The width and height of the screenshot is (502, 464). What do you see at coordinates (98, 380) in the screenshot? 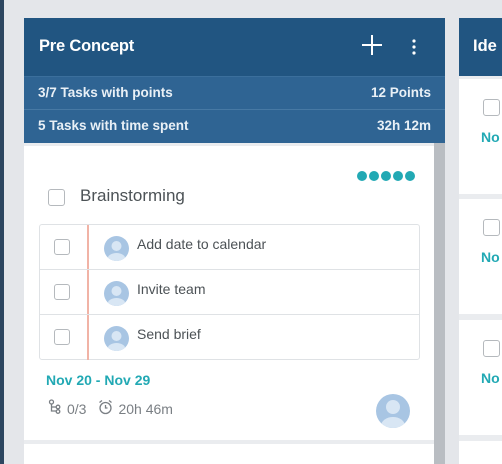
I see `task-date-range: Nov 20 - Nov 29` at bounding box center [98, 380].